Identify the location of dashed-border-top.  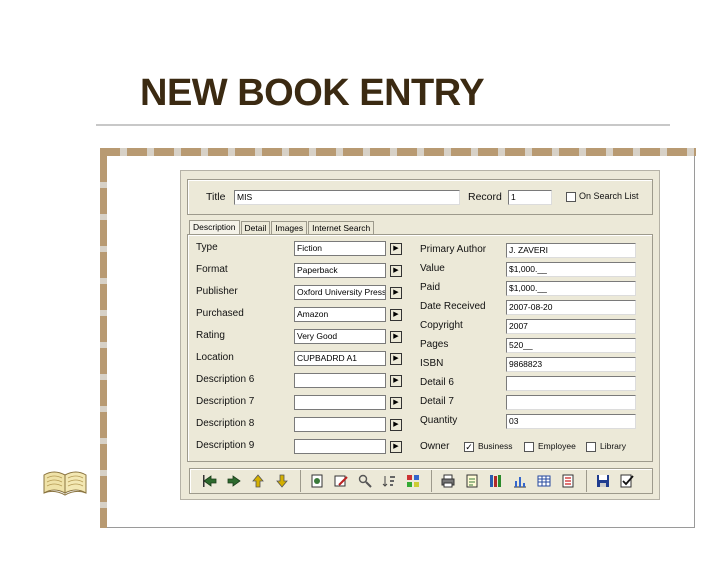
(398, 152).